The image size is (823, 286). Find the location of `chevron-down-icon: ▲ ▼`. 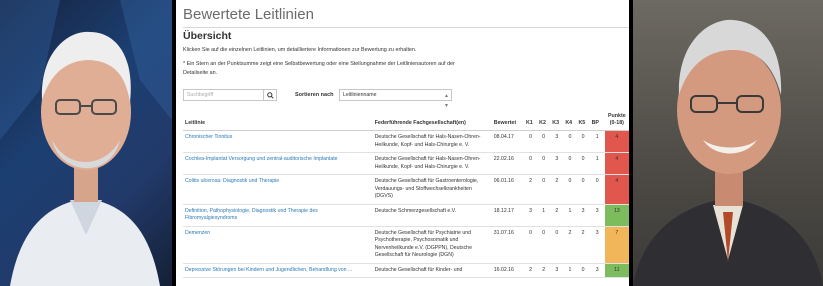

chevron-down-icon: ▲ ▼ is located at coordinates (446, 101).